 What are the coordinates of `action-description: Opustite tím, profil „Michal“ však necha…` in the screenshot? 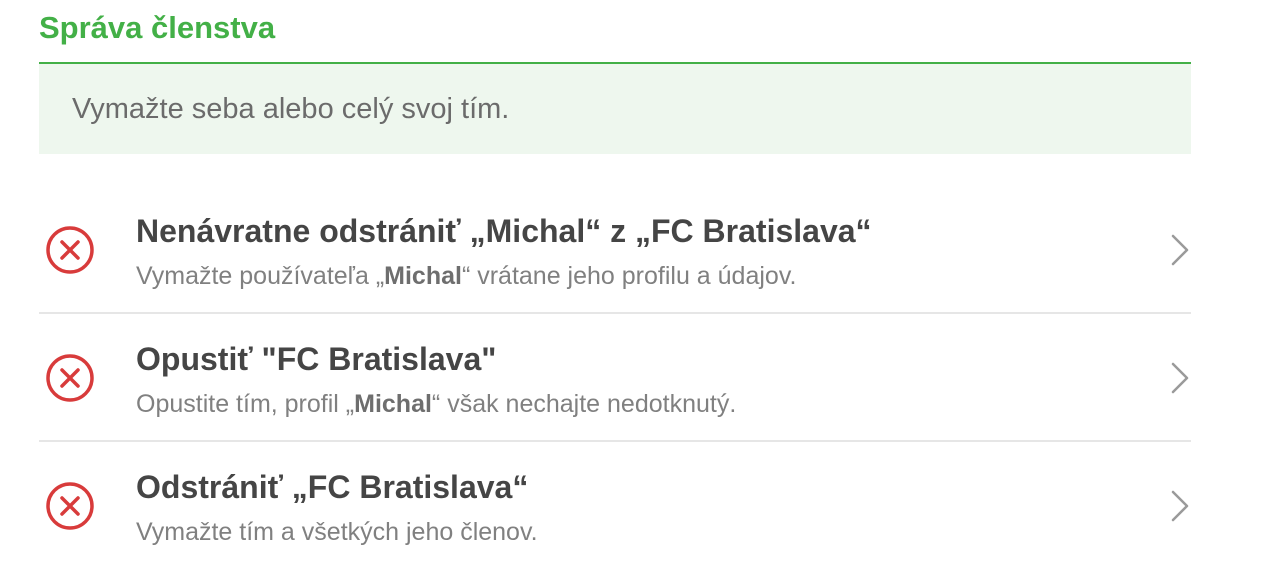 It's located at (436, 404).